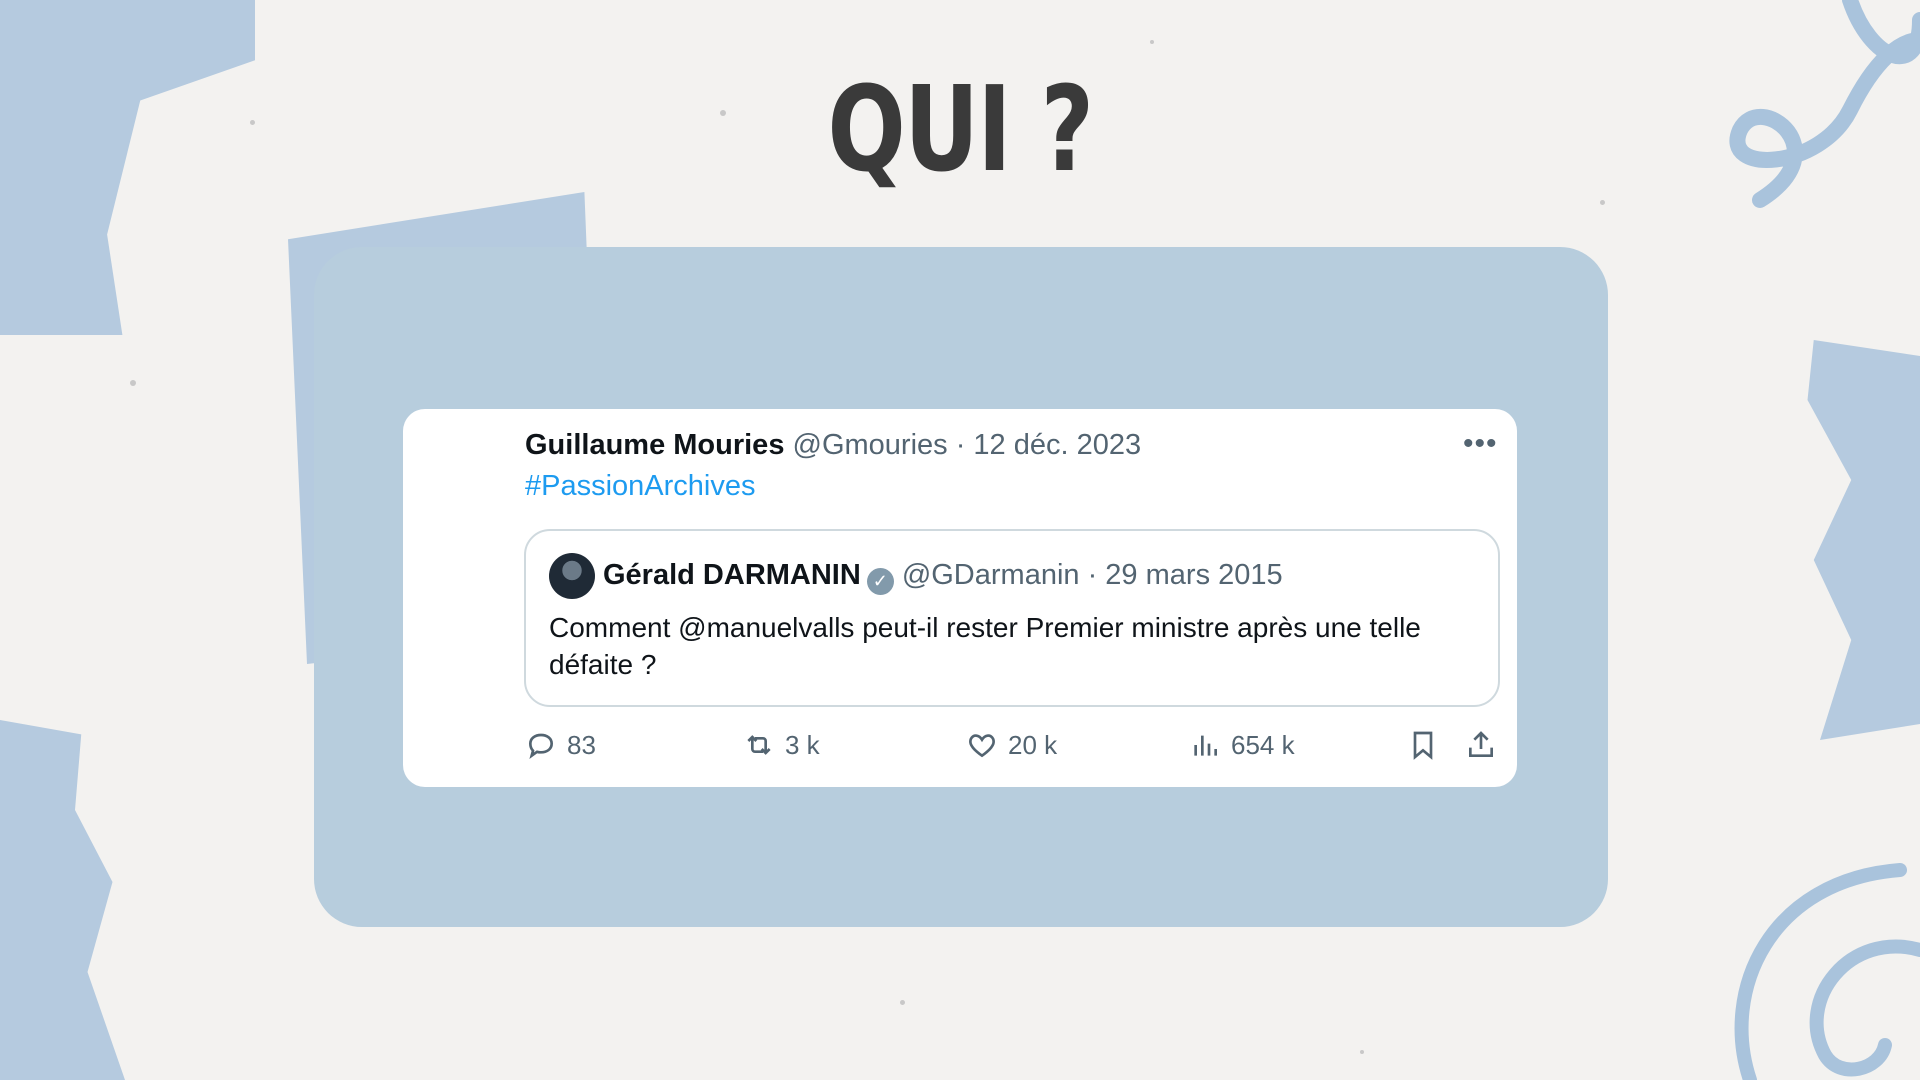  What do you see at coordinates (732, 575) in the screenshot?
I see `quoted-author-name: Gérald DARMANIN` at bounding box center [732, 575].